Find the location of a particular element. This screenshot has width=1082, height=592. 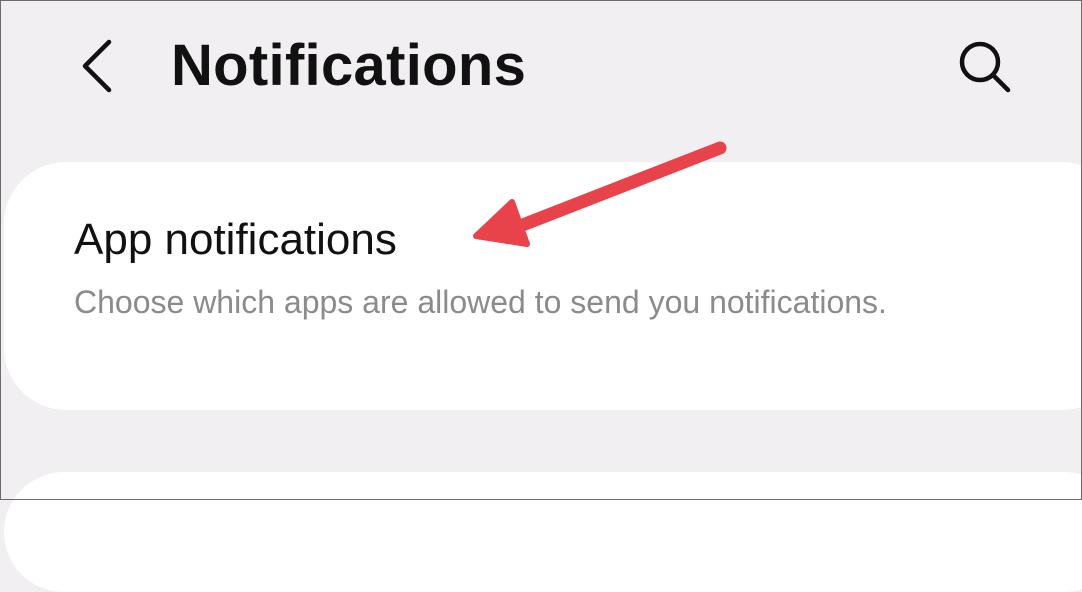

back-button is located at coordinates (97, 66).